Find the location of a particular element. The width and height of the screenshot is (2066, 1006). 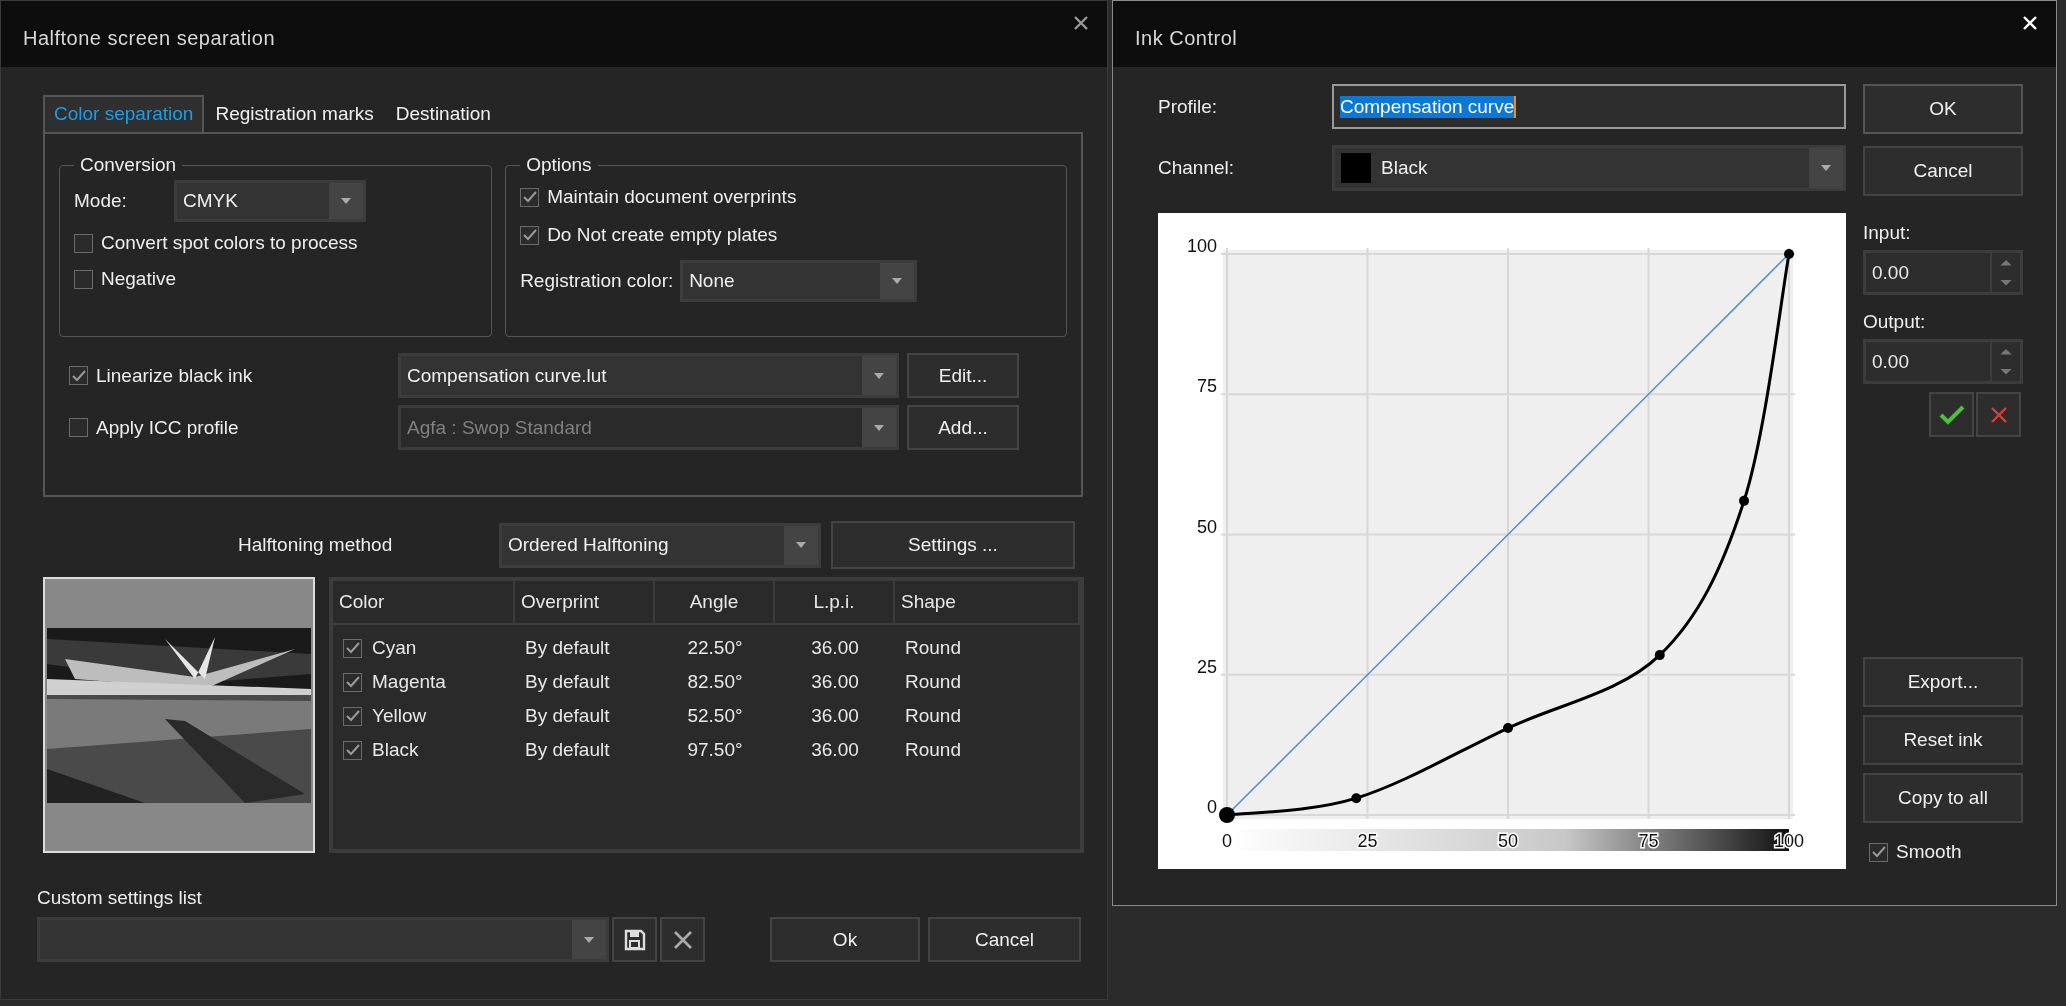

group-title: Options is located at coordinates (559, 165).